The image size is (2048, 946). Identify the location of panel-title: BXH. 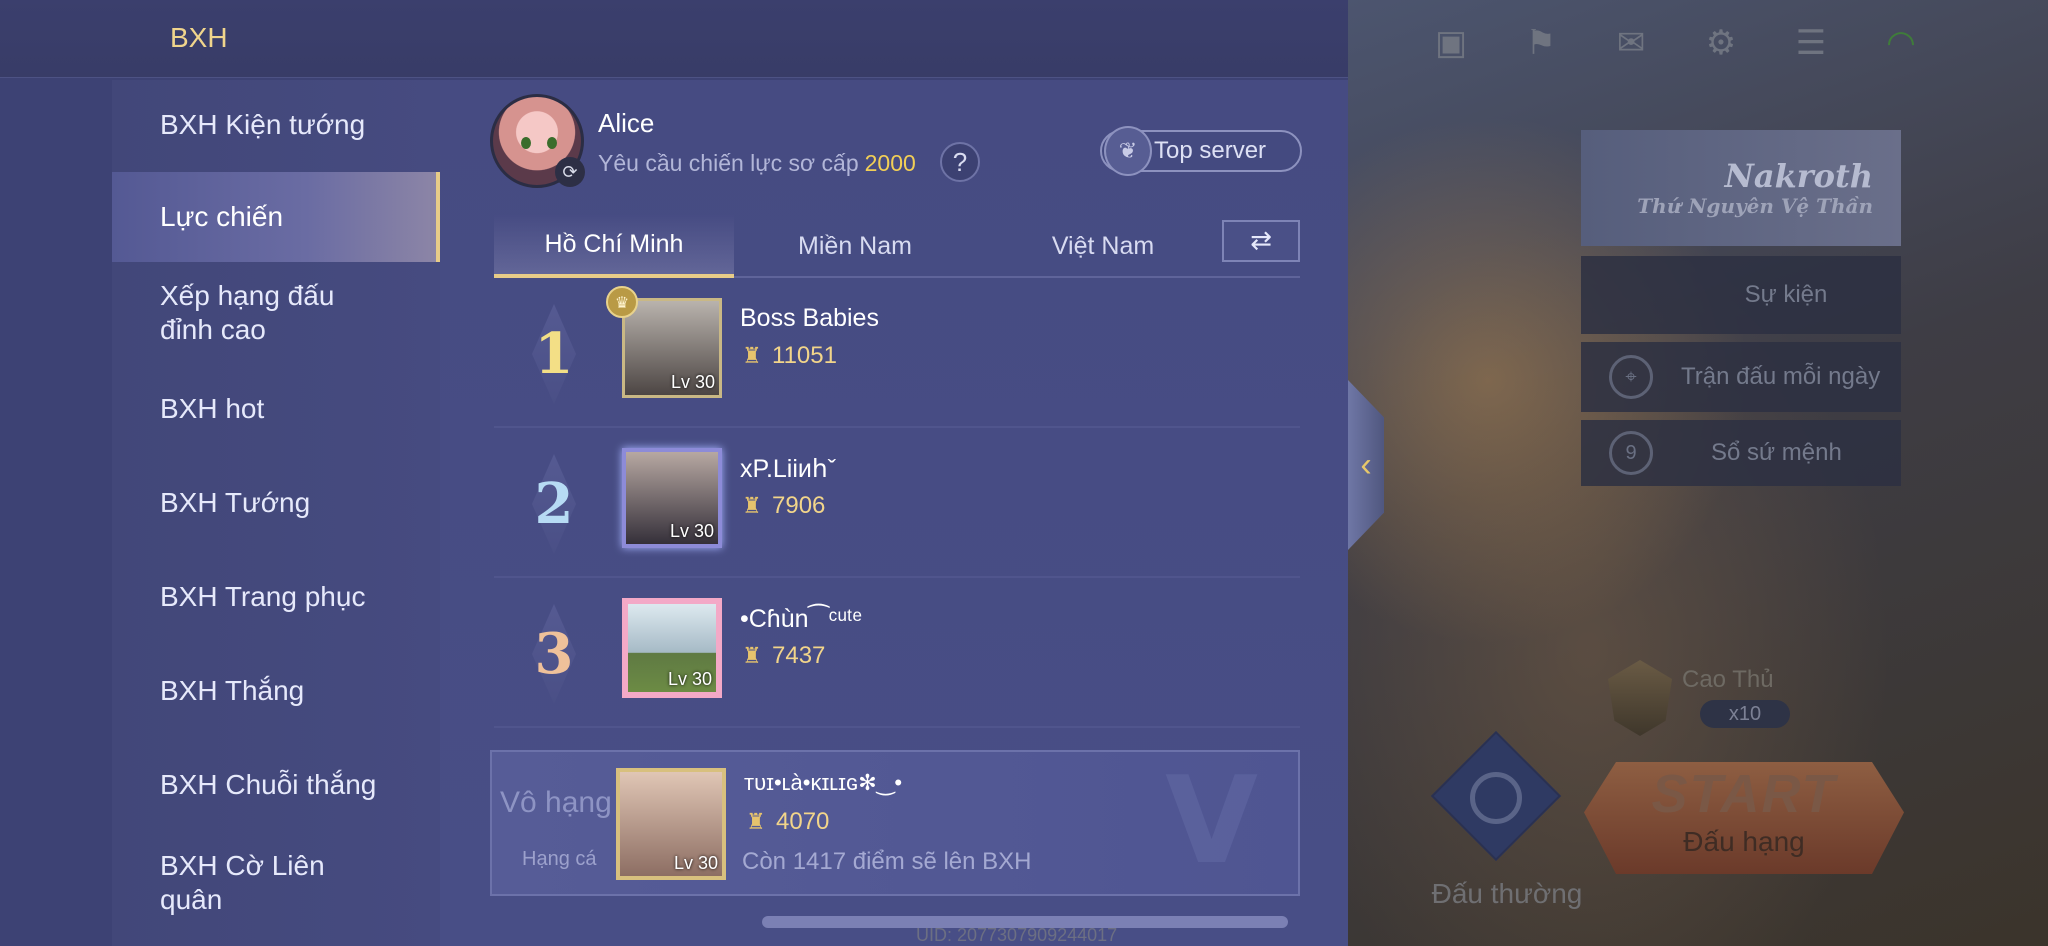
(199, 37).